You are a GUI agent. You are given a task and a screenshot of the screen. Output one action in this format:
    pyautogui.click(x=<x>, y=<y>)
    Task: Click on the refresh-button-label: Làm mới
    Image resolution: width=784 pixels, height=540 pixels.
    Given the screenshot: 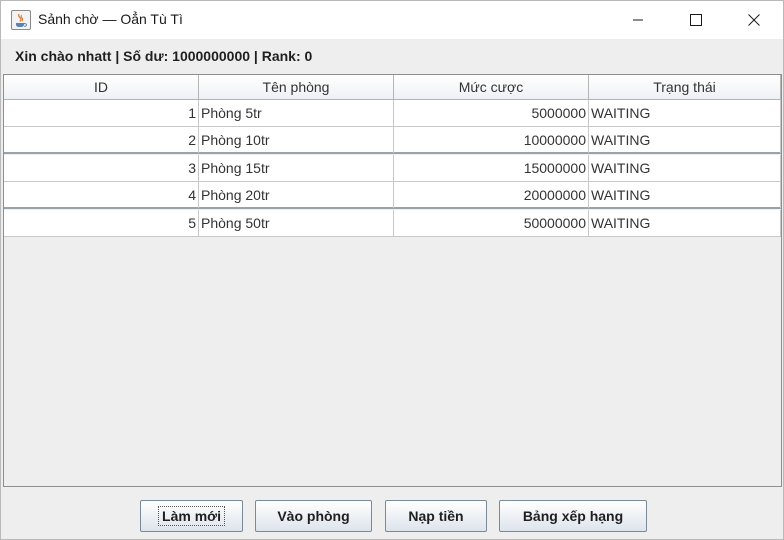 What is the action you would take?
    pyautogui.click(x=191, y=516)
    